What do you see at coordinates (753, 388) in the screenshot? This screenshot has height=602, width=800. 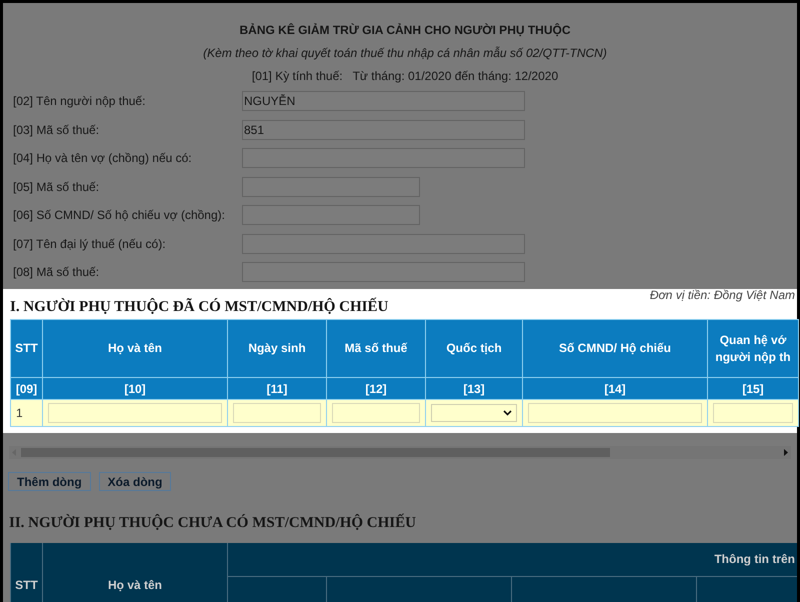 I see `column-code: [15]` at bounding box center [753, 388].